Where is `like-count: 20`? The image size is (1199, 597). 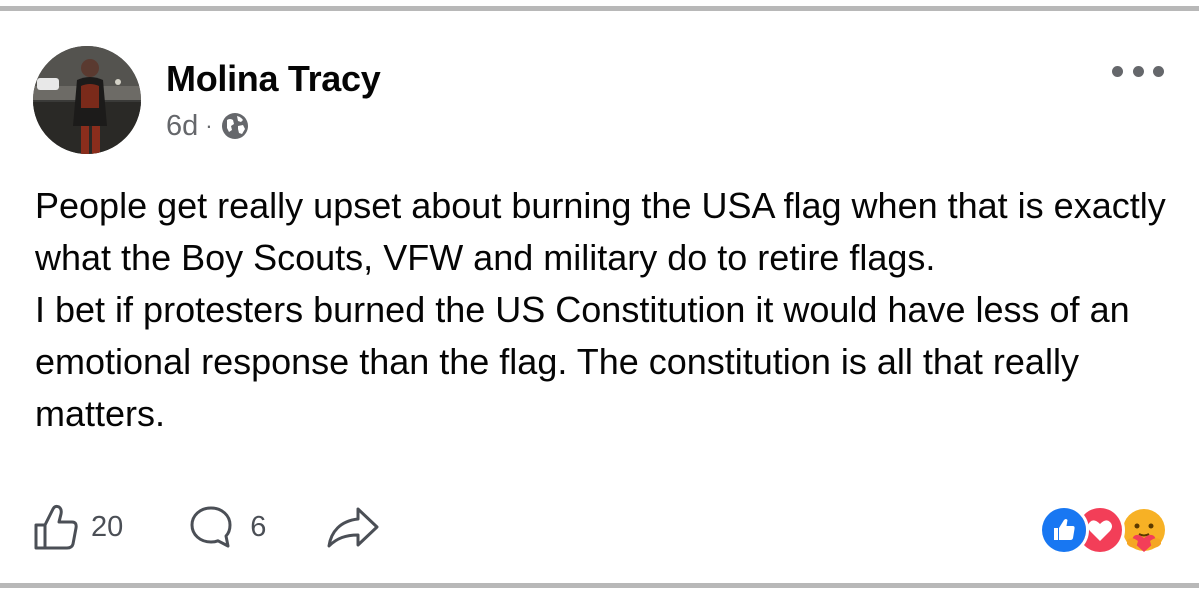
like-count: 20 is located at coordinates (107, 526).